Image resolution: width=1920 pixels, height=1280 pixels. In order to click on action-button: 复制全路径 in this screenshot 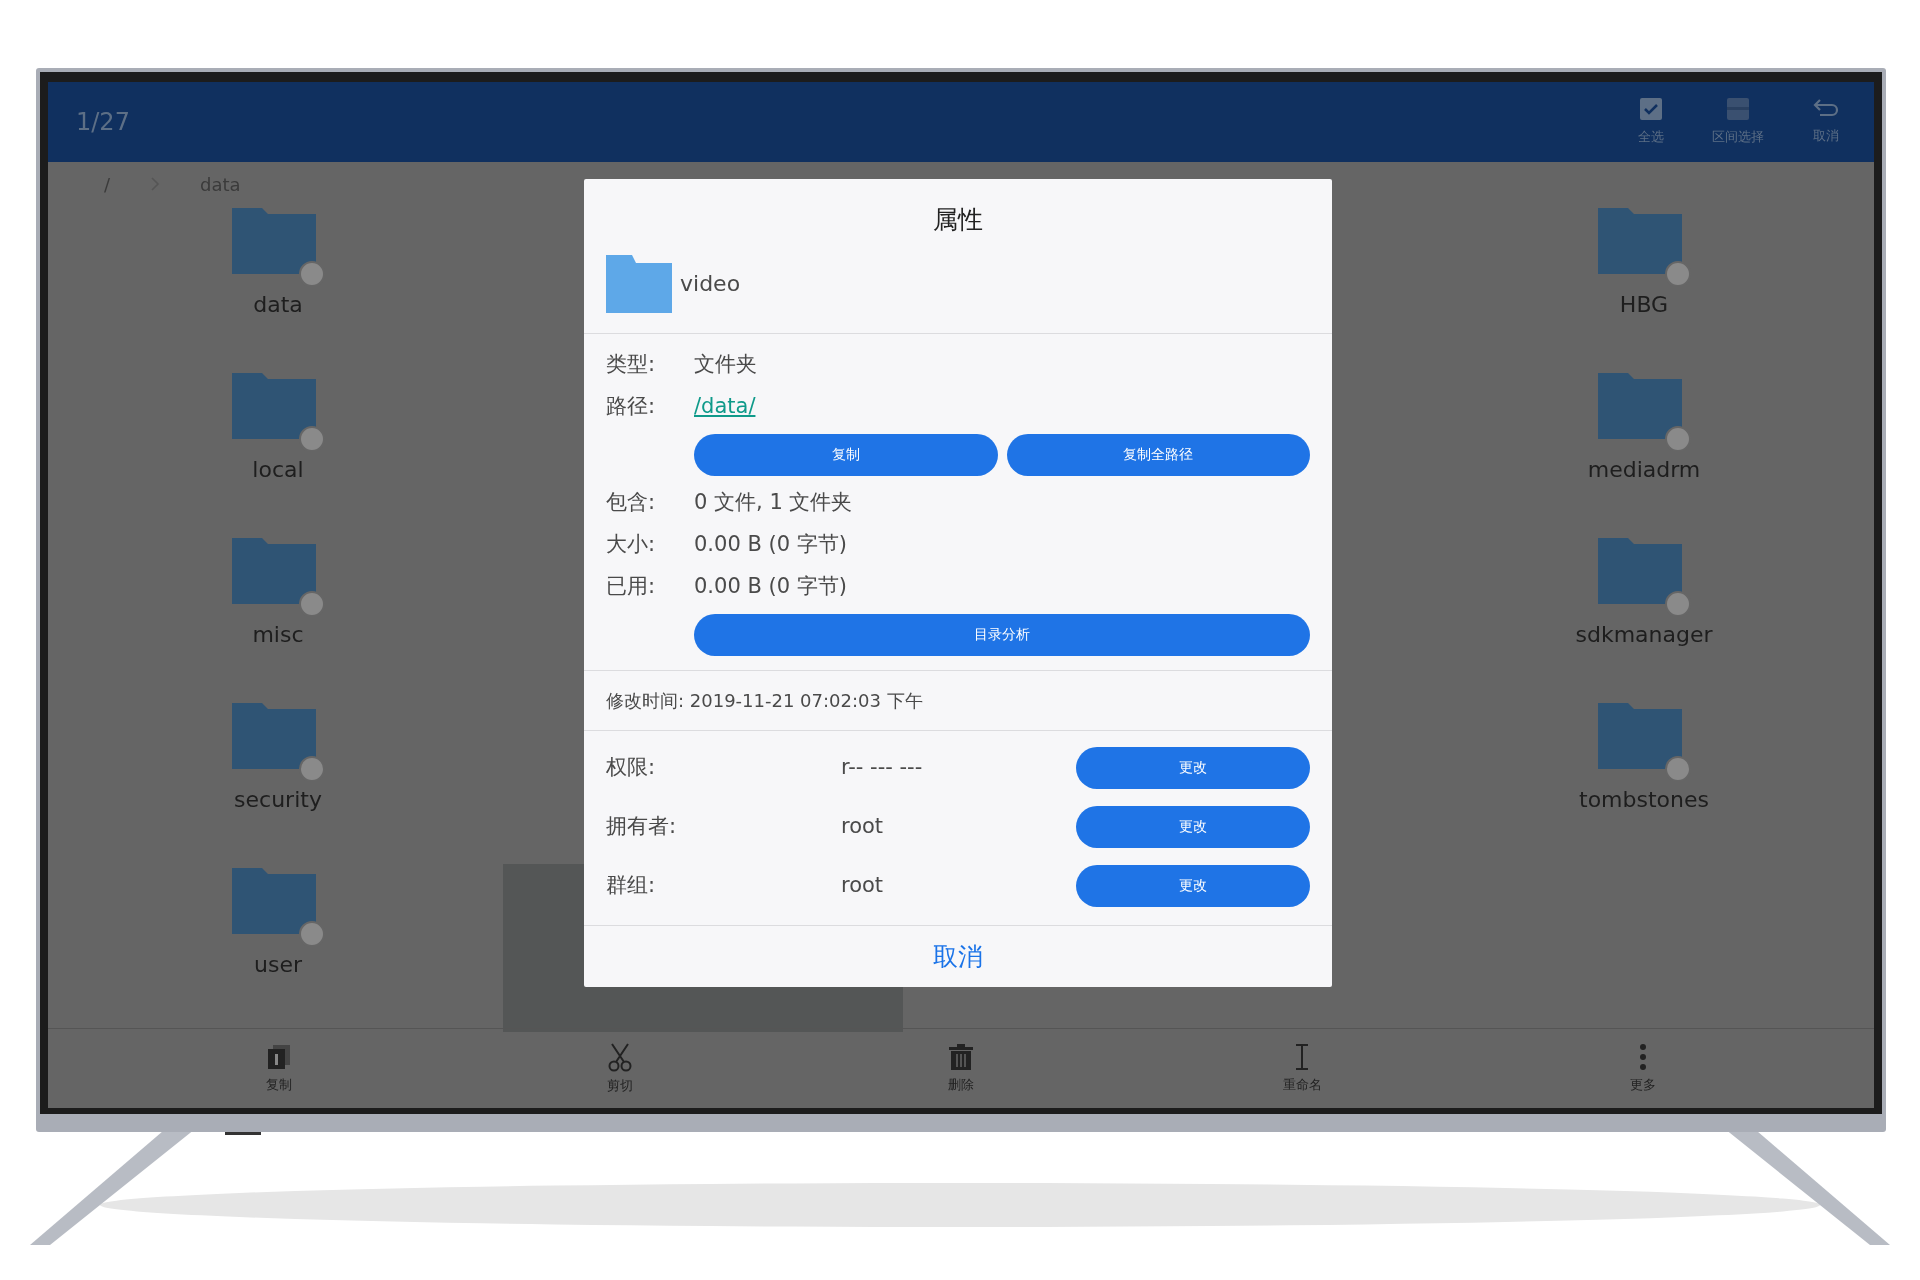, I will do `click(1158, 454)`.